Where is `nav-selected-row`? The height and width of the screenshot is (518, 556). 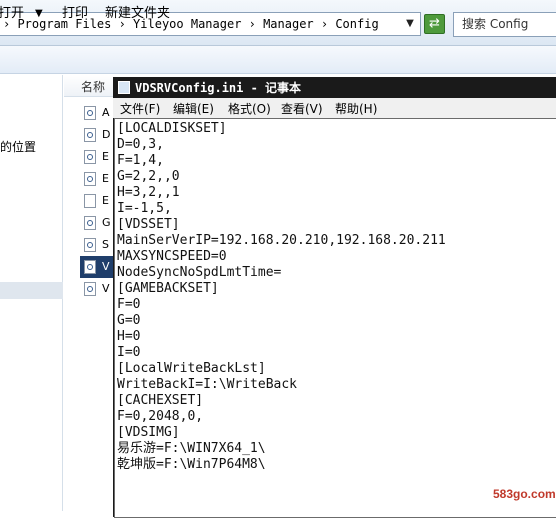 nav-selected-row is located at coordinates (31, 290).